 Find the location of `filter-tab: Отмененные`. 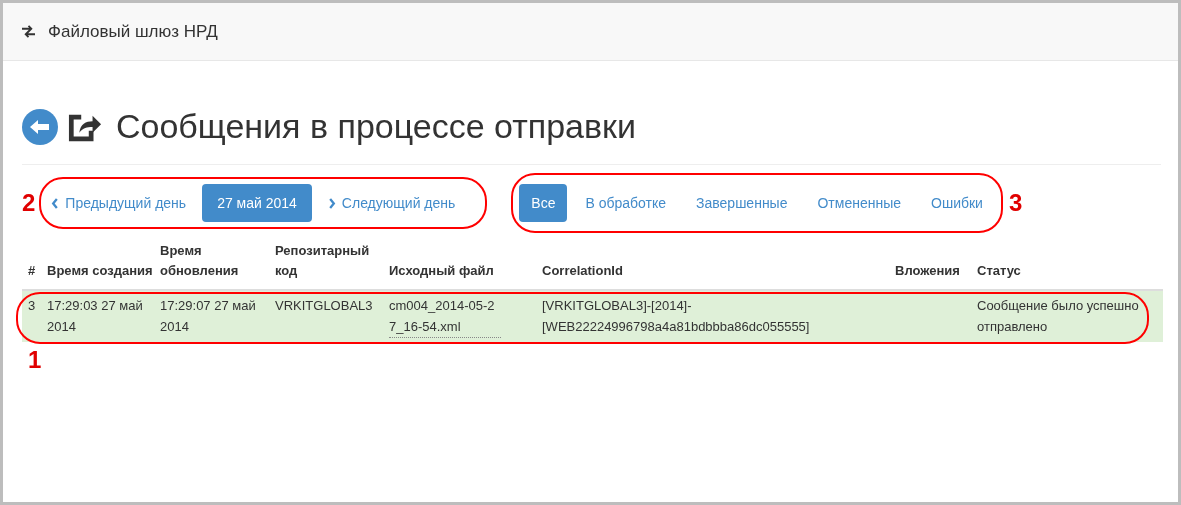

filter-tab: Отмененные is located at coordinates (859, 203).